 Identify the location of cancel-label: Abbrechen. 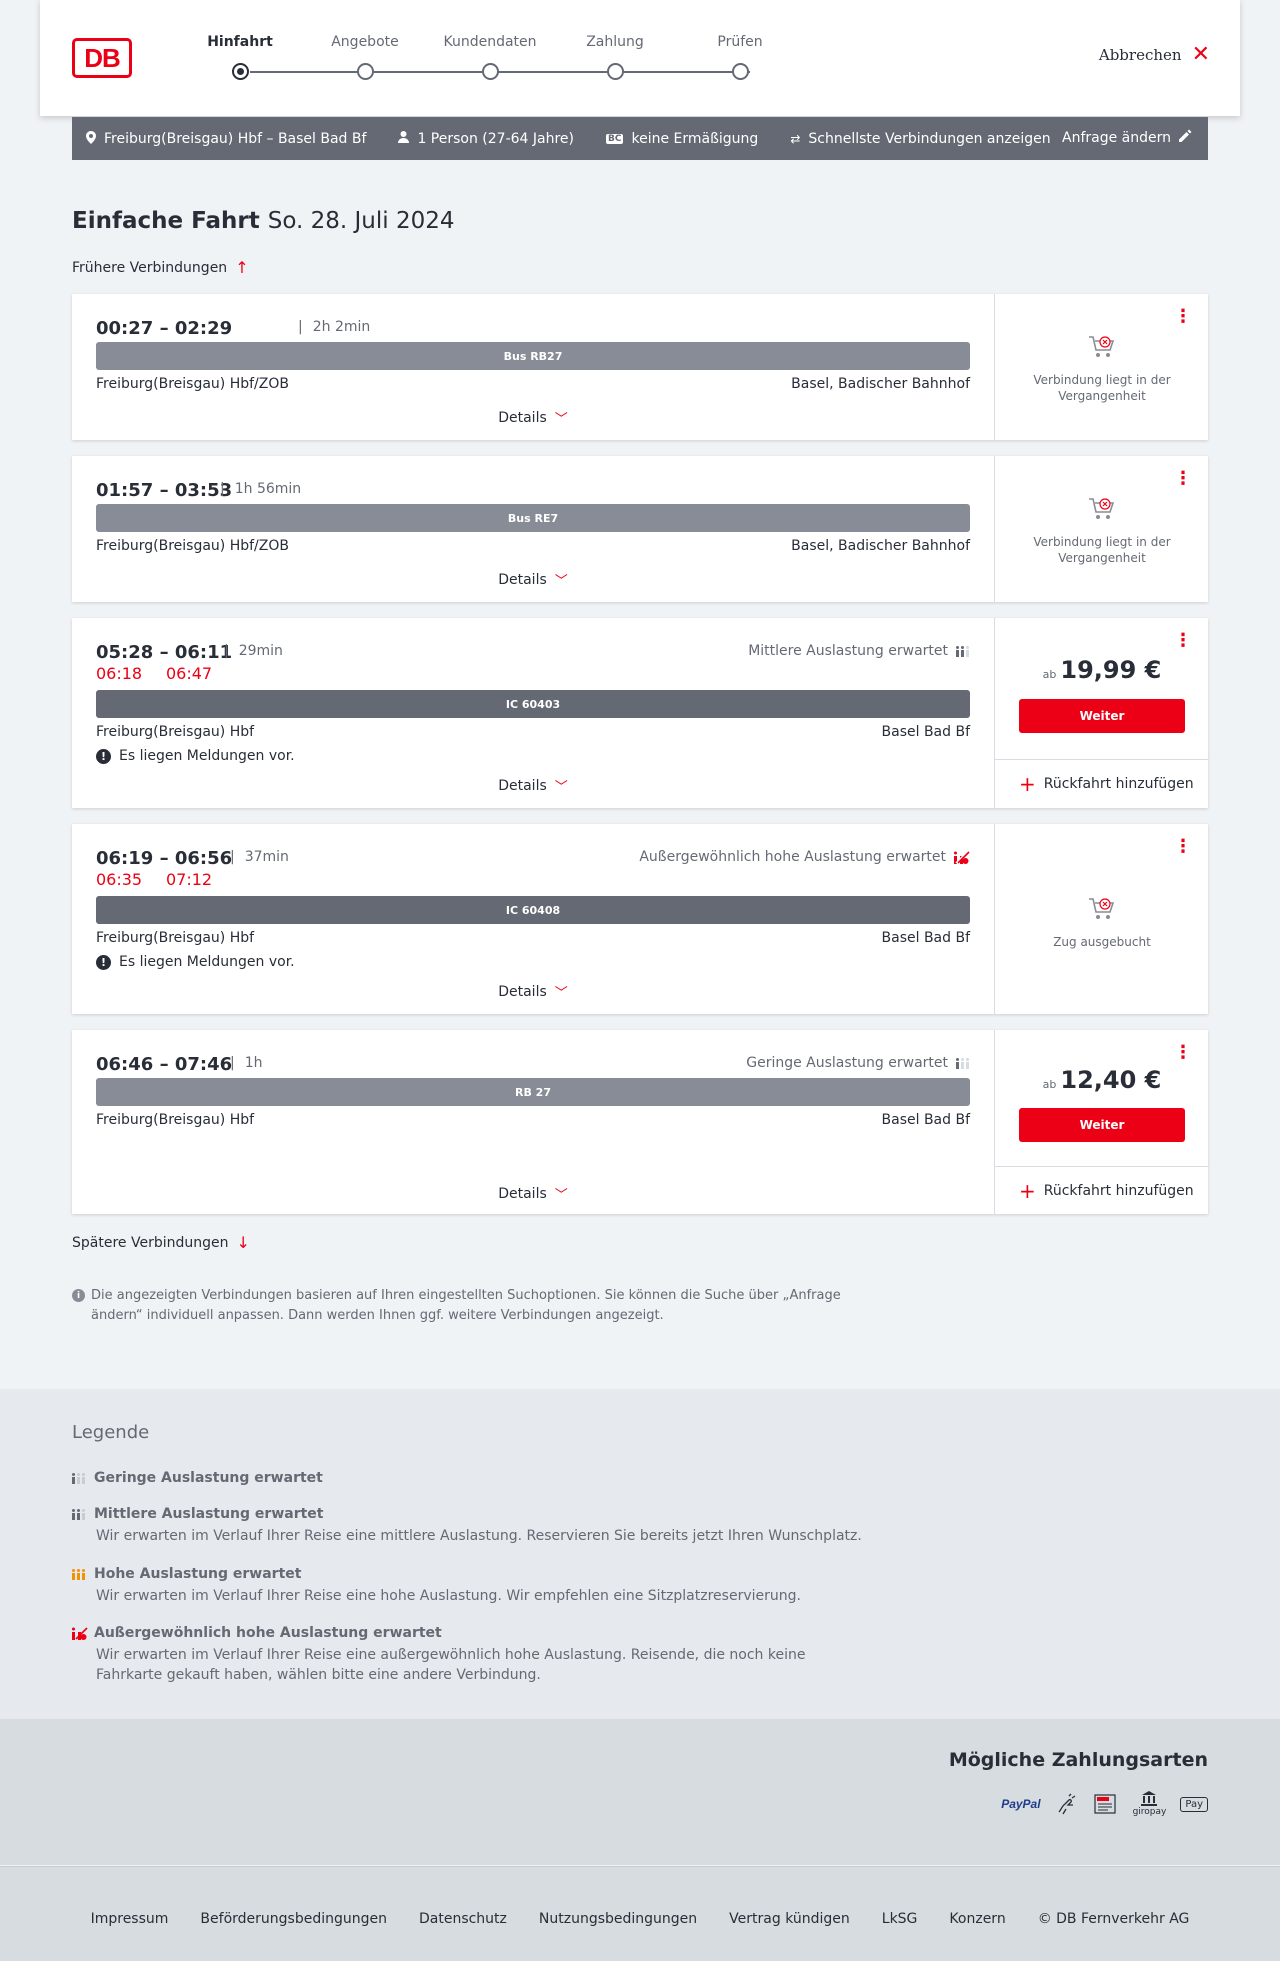
(1140, 55).